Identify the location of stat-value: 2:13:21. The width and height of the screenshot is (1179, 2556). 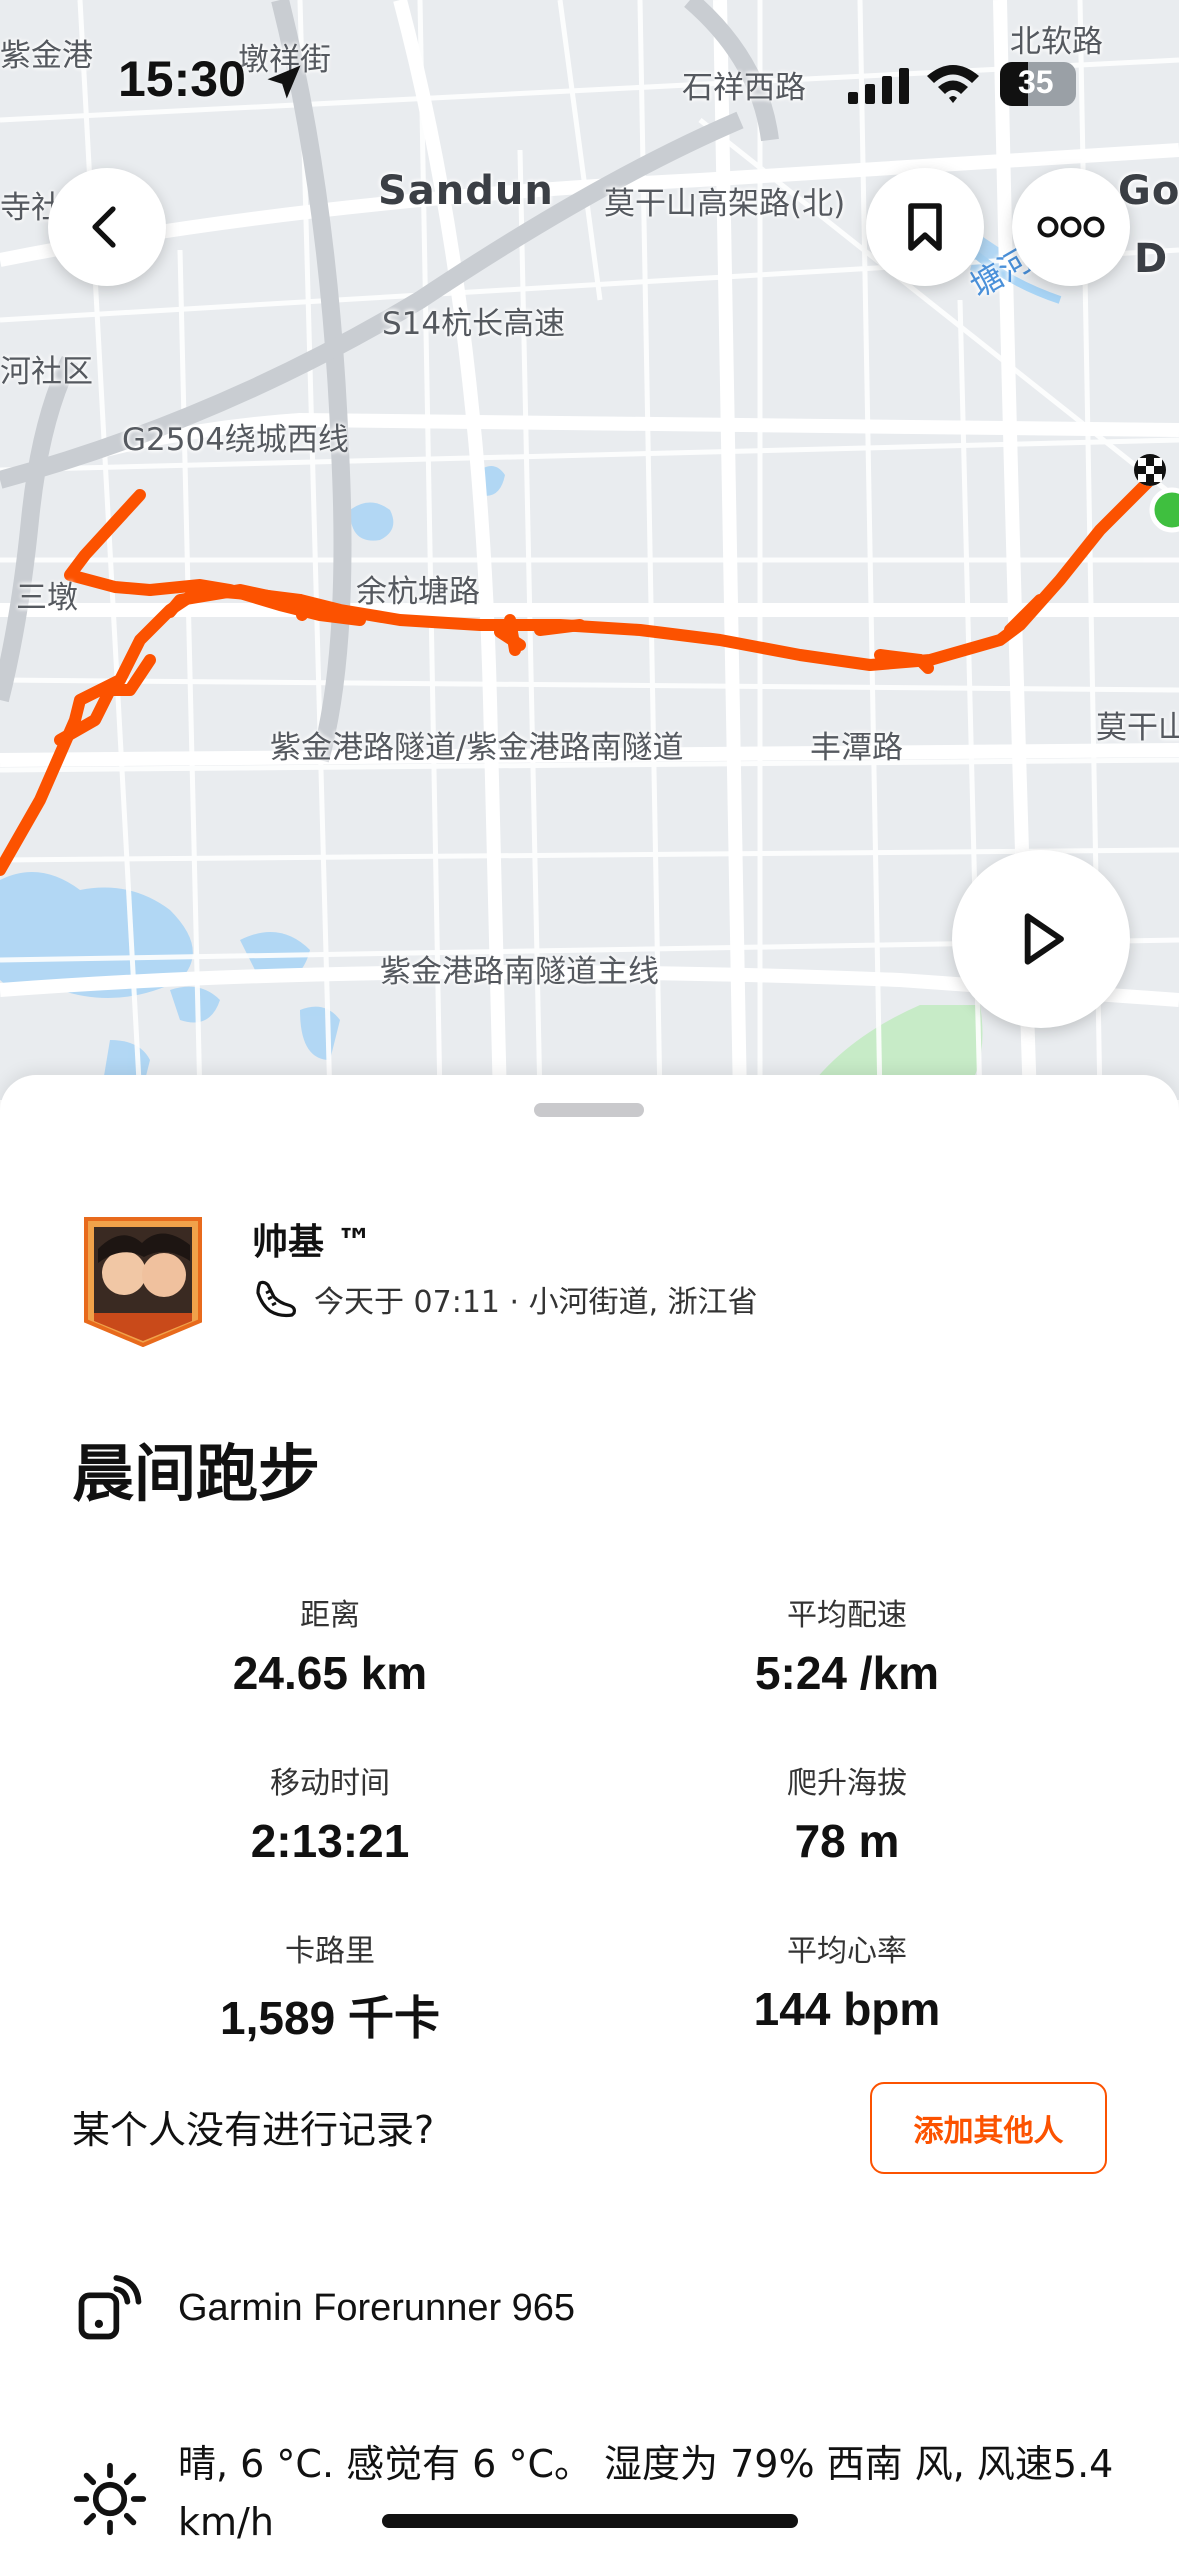
(330, 1841).